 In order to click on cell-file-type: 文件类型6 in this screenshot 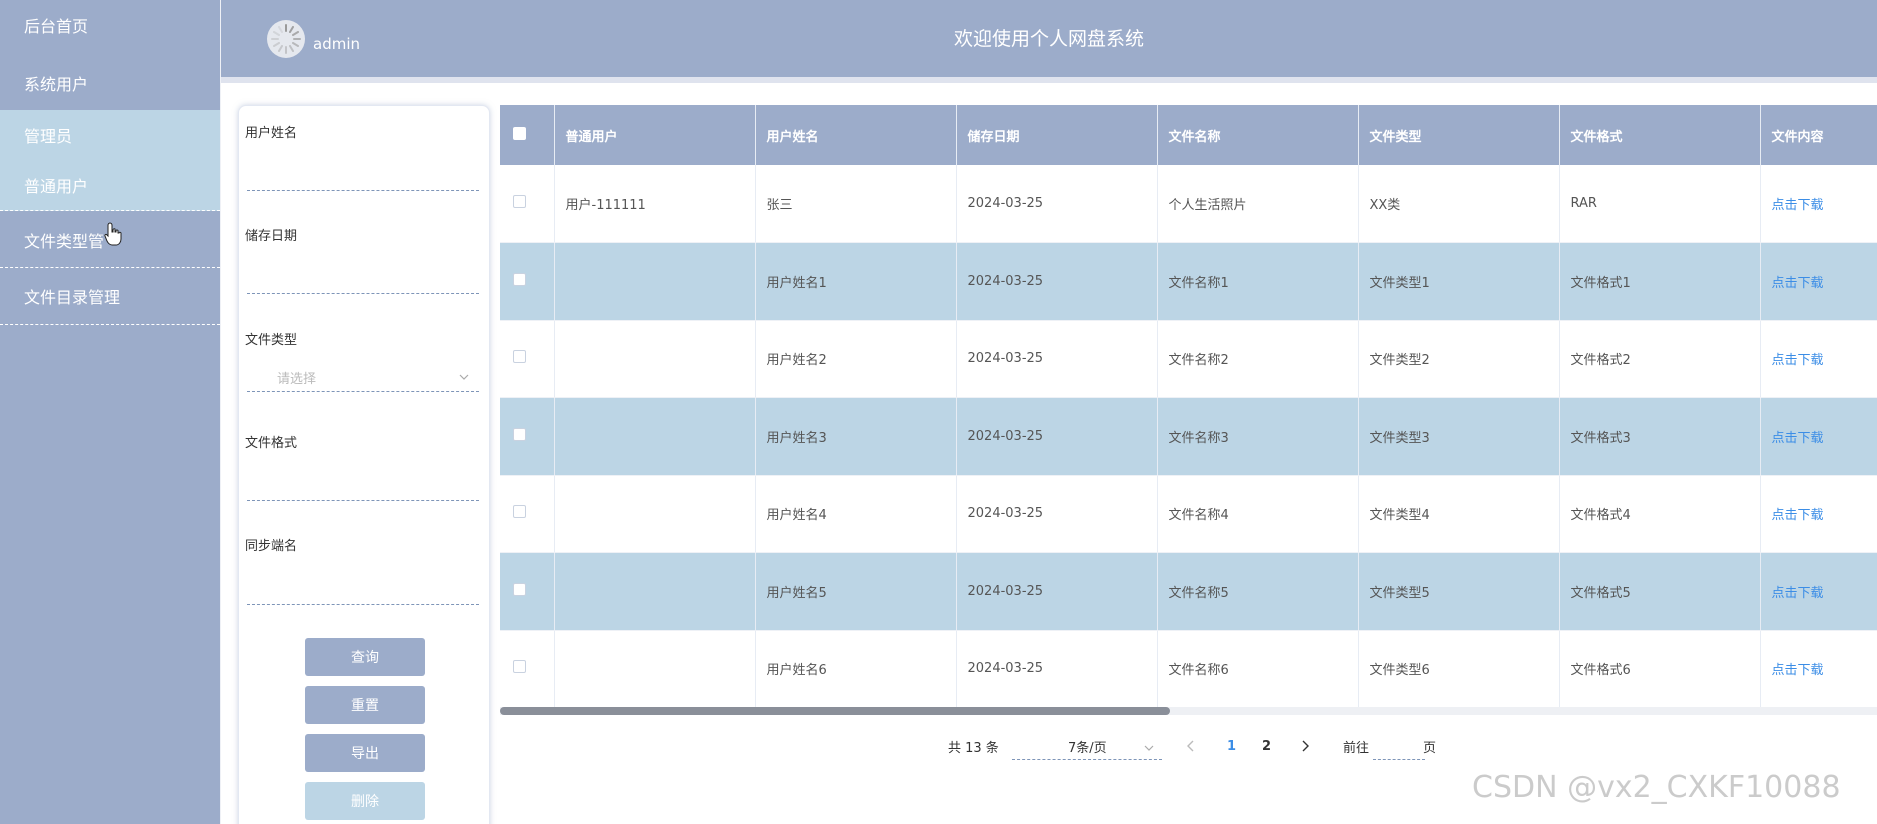, I will do `click(1459, 669)`.